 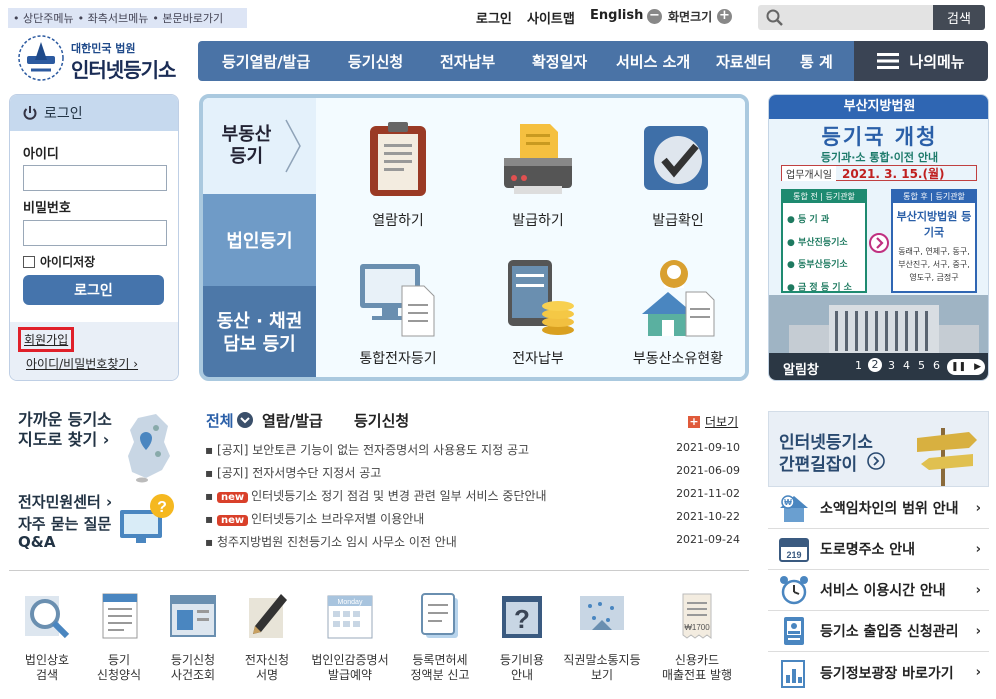 I want to click on right-link-road-address: 219 도로명주소 안내 ›, so click(x=878, y=549).